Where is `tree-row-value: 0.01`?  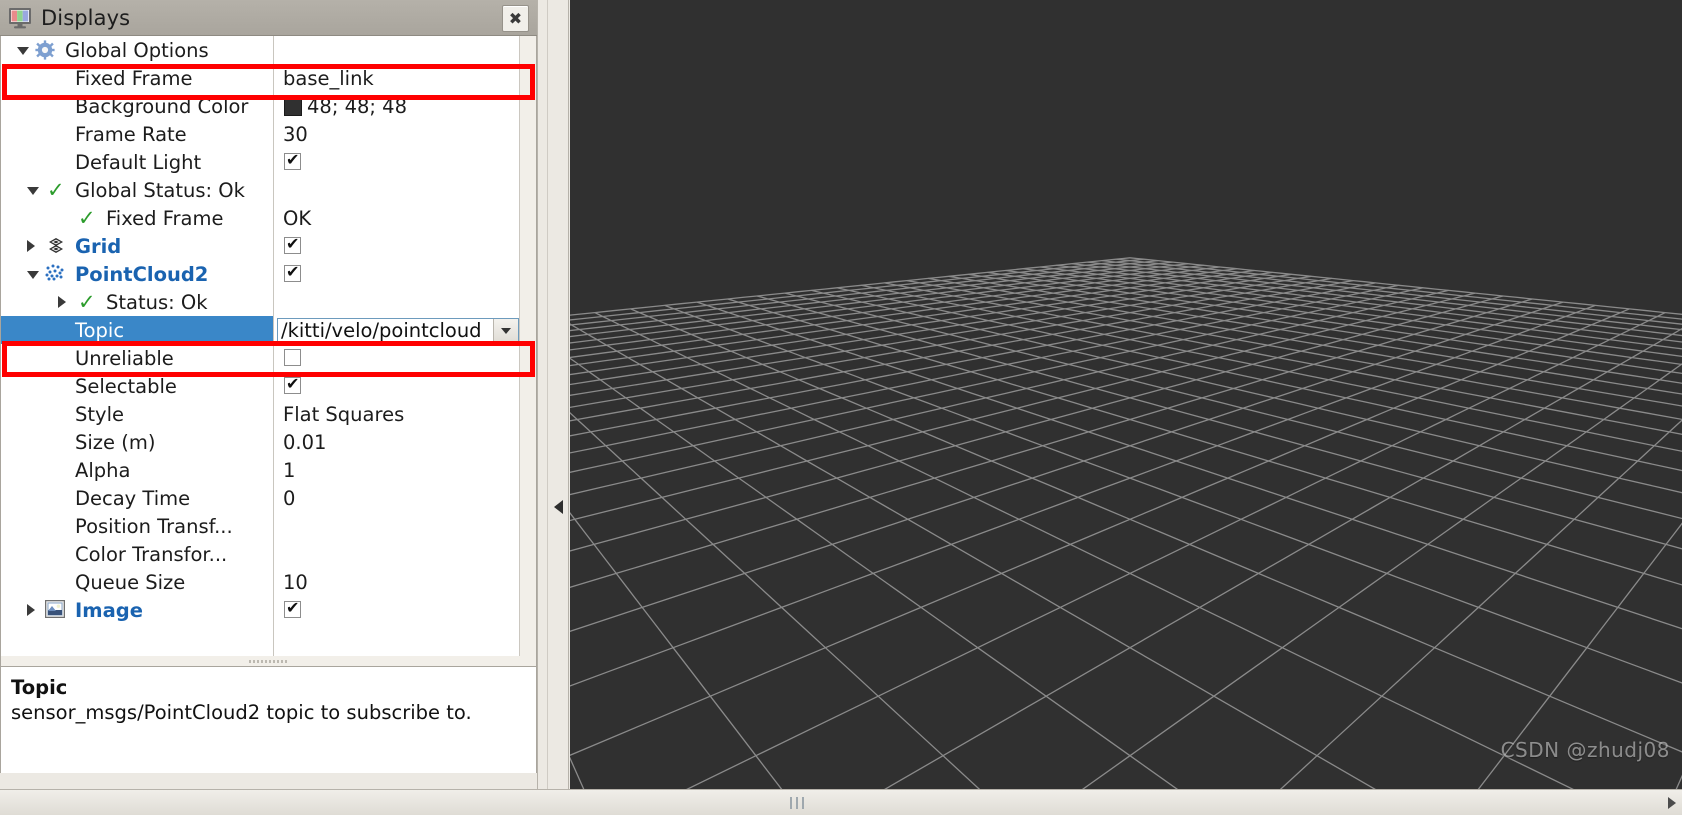 tree-row-value: 0.01 is located at coordinates (305, 442).